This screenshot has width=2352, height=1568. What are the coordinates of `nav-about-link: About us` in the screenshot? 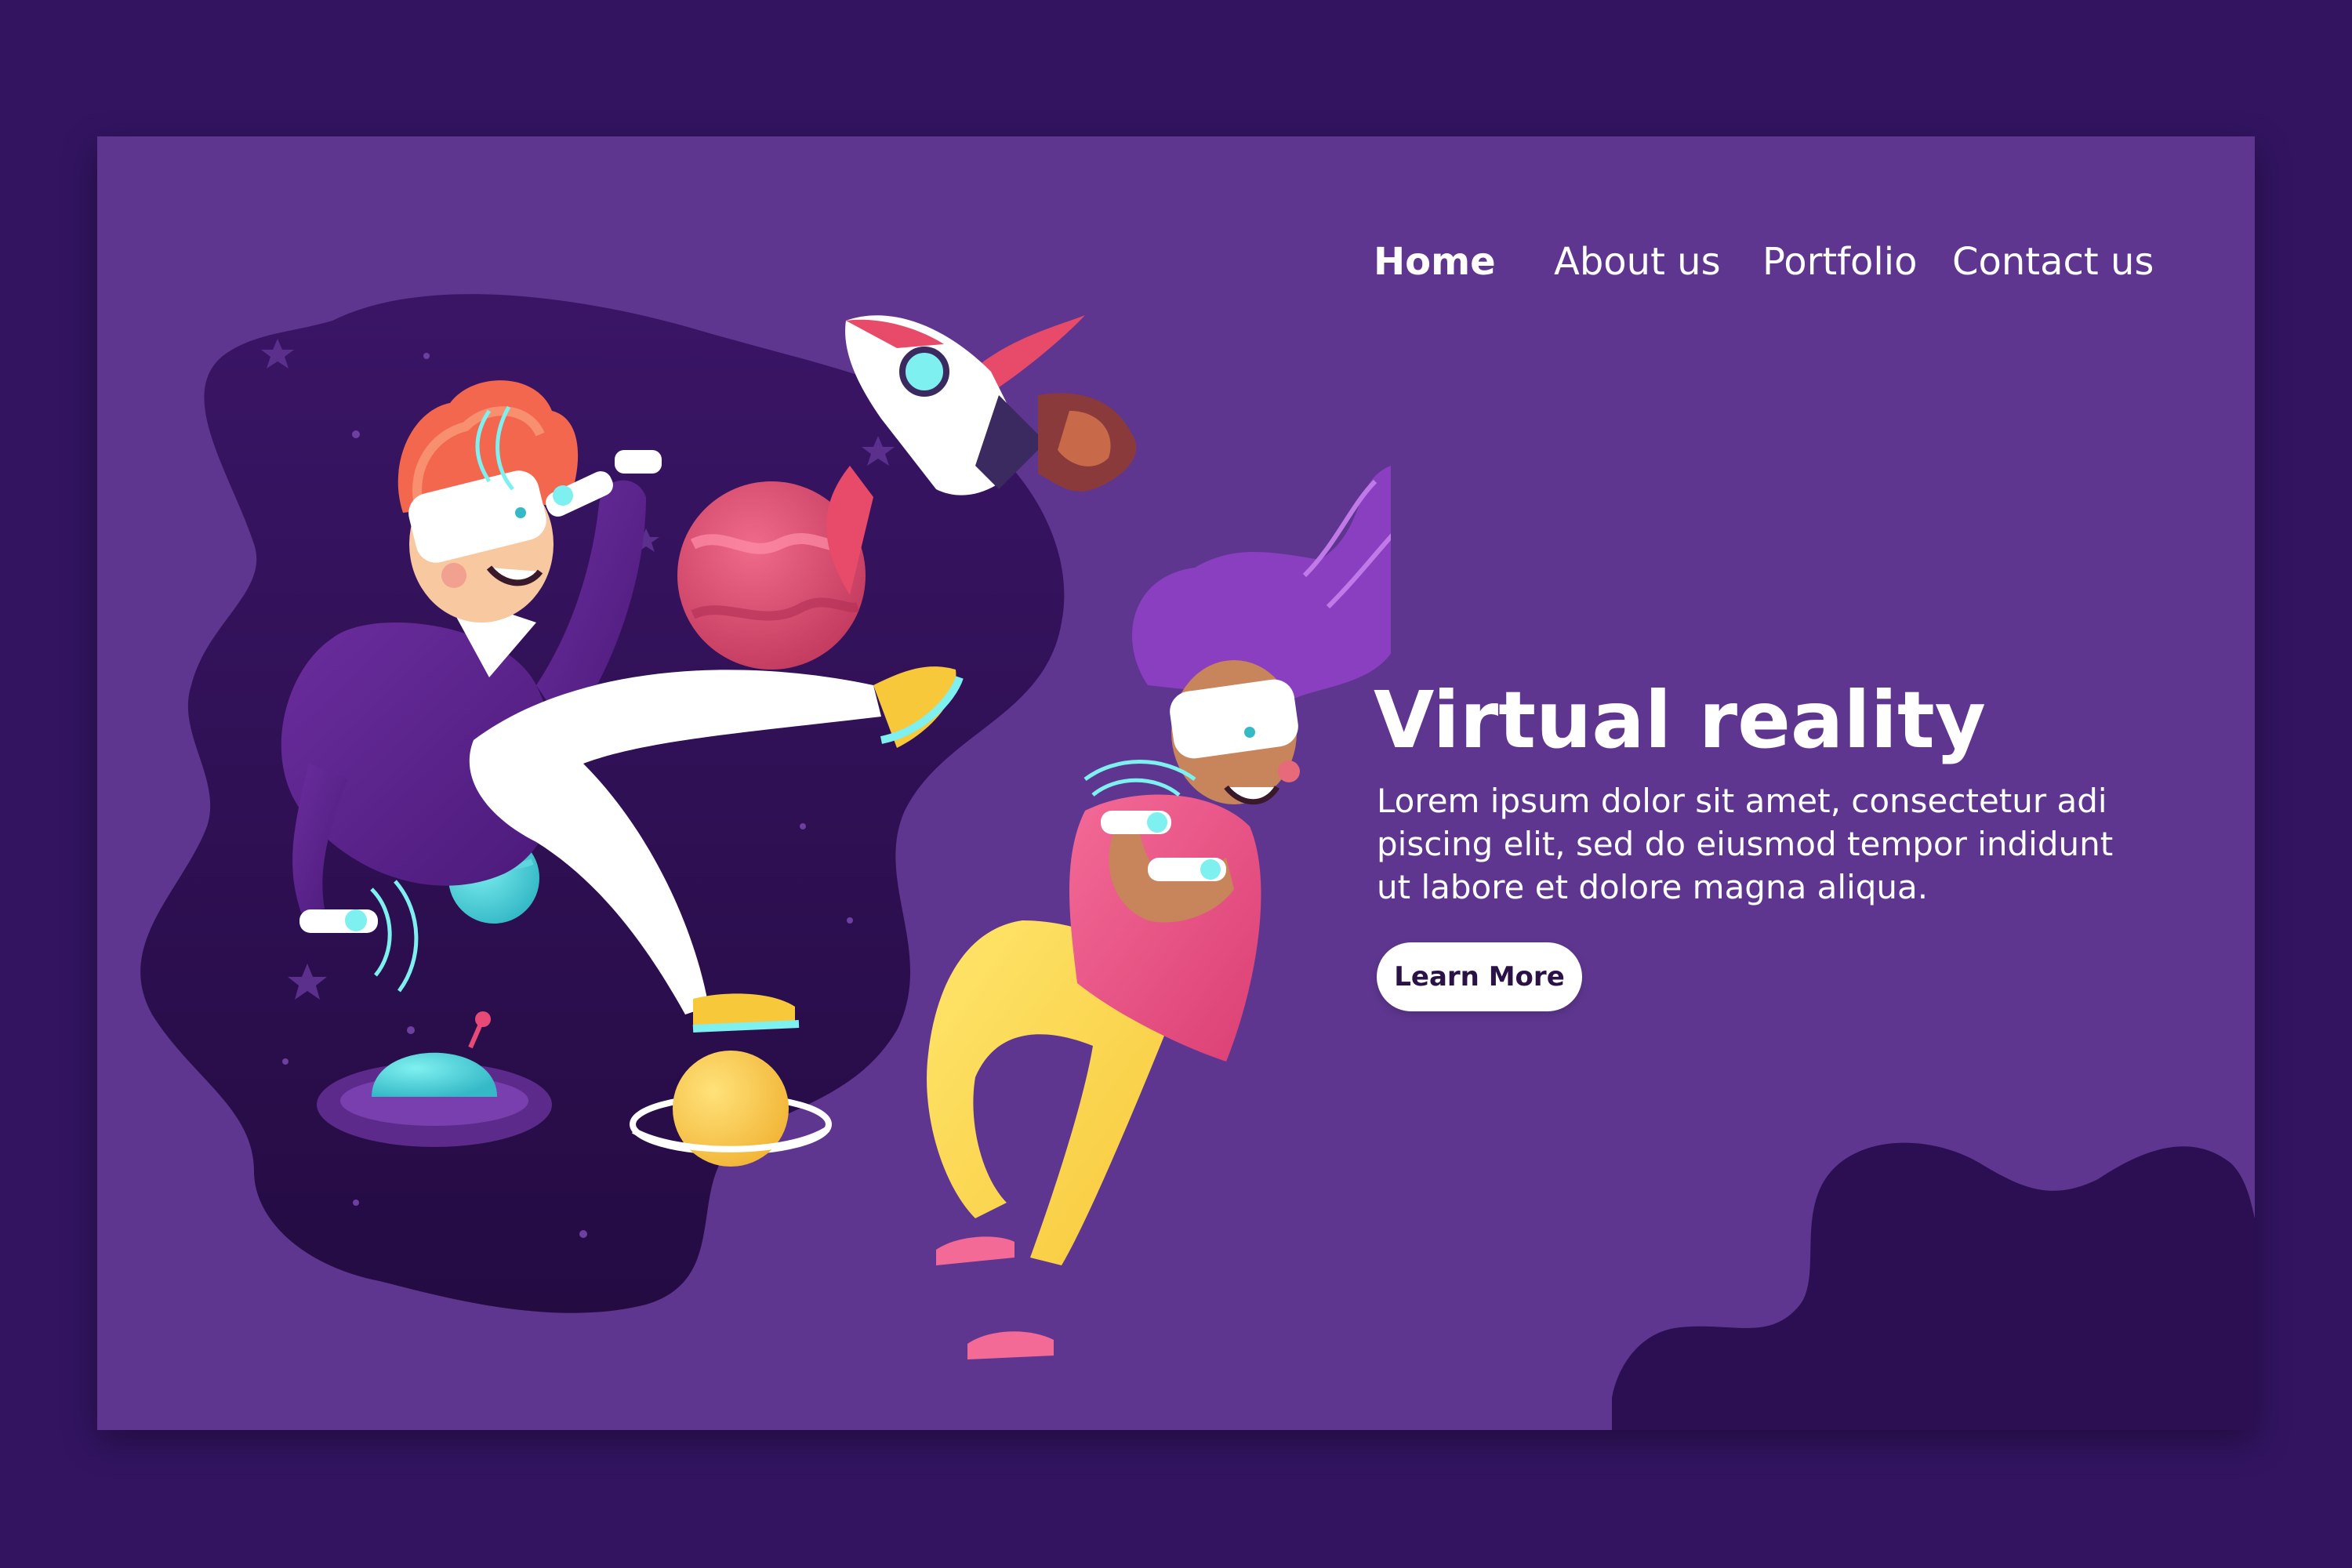 It's located at (1637, 262).